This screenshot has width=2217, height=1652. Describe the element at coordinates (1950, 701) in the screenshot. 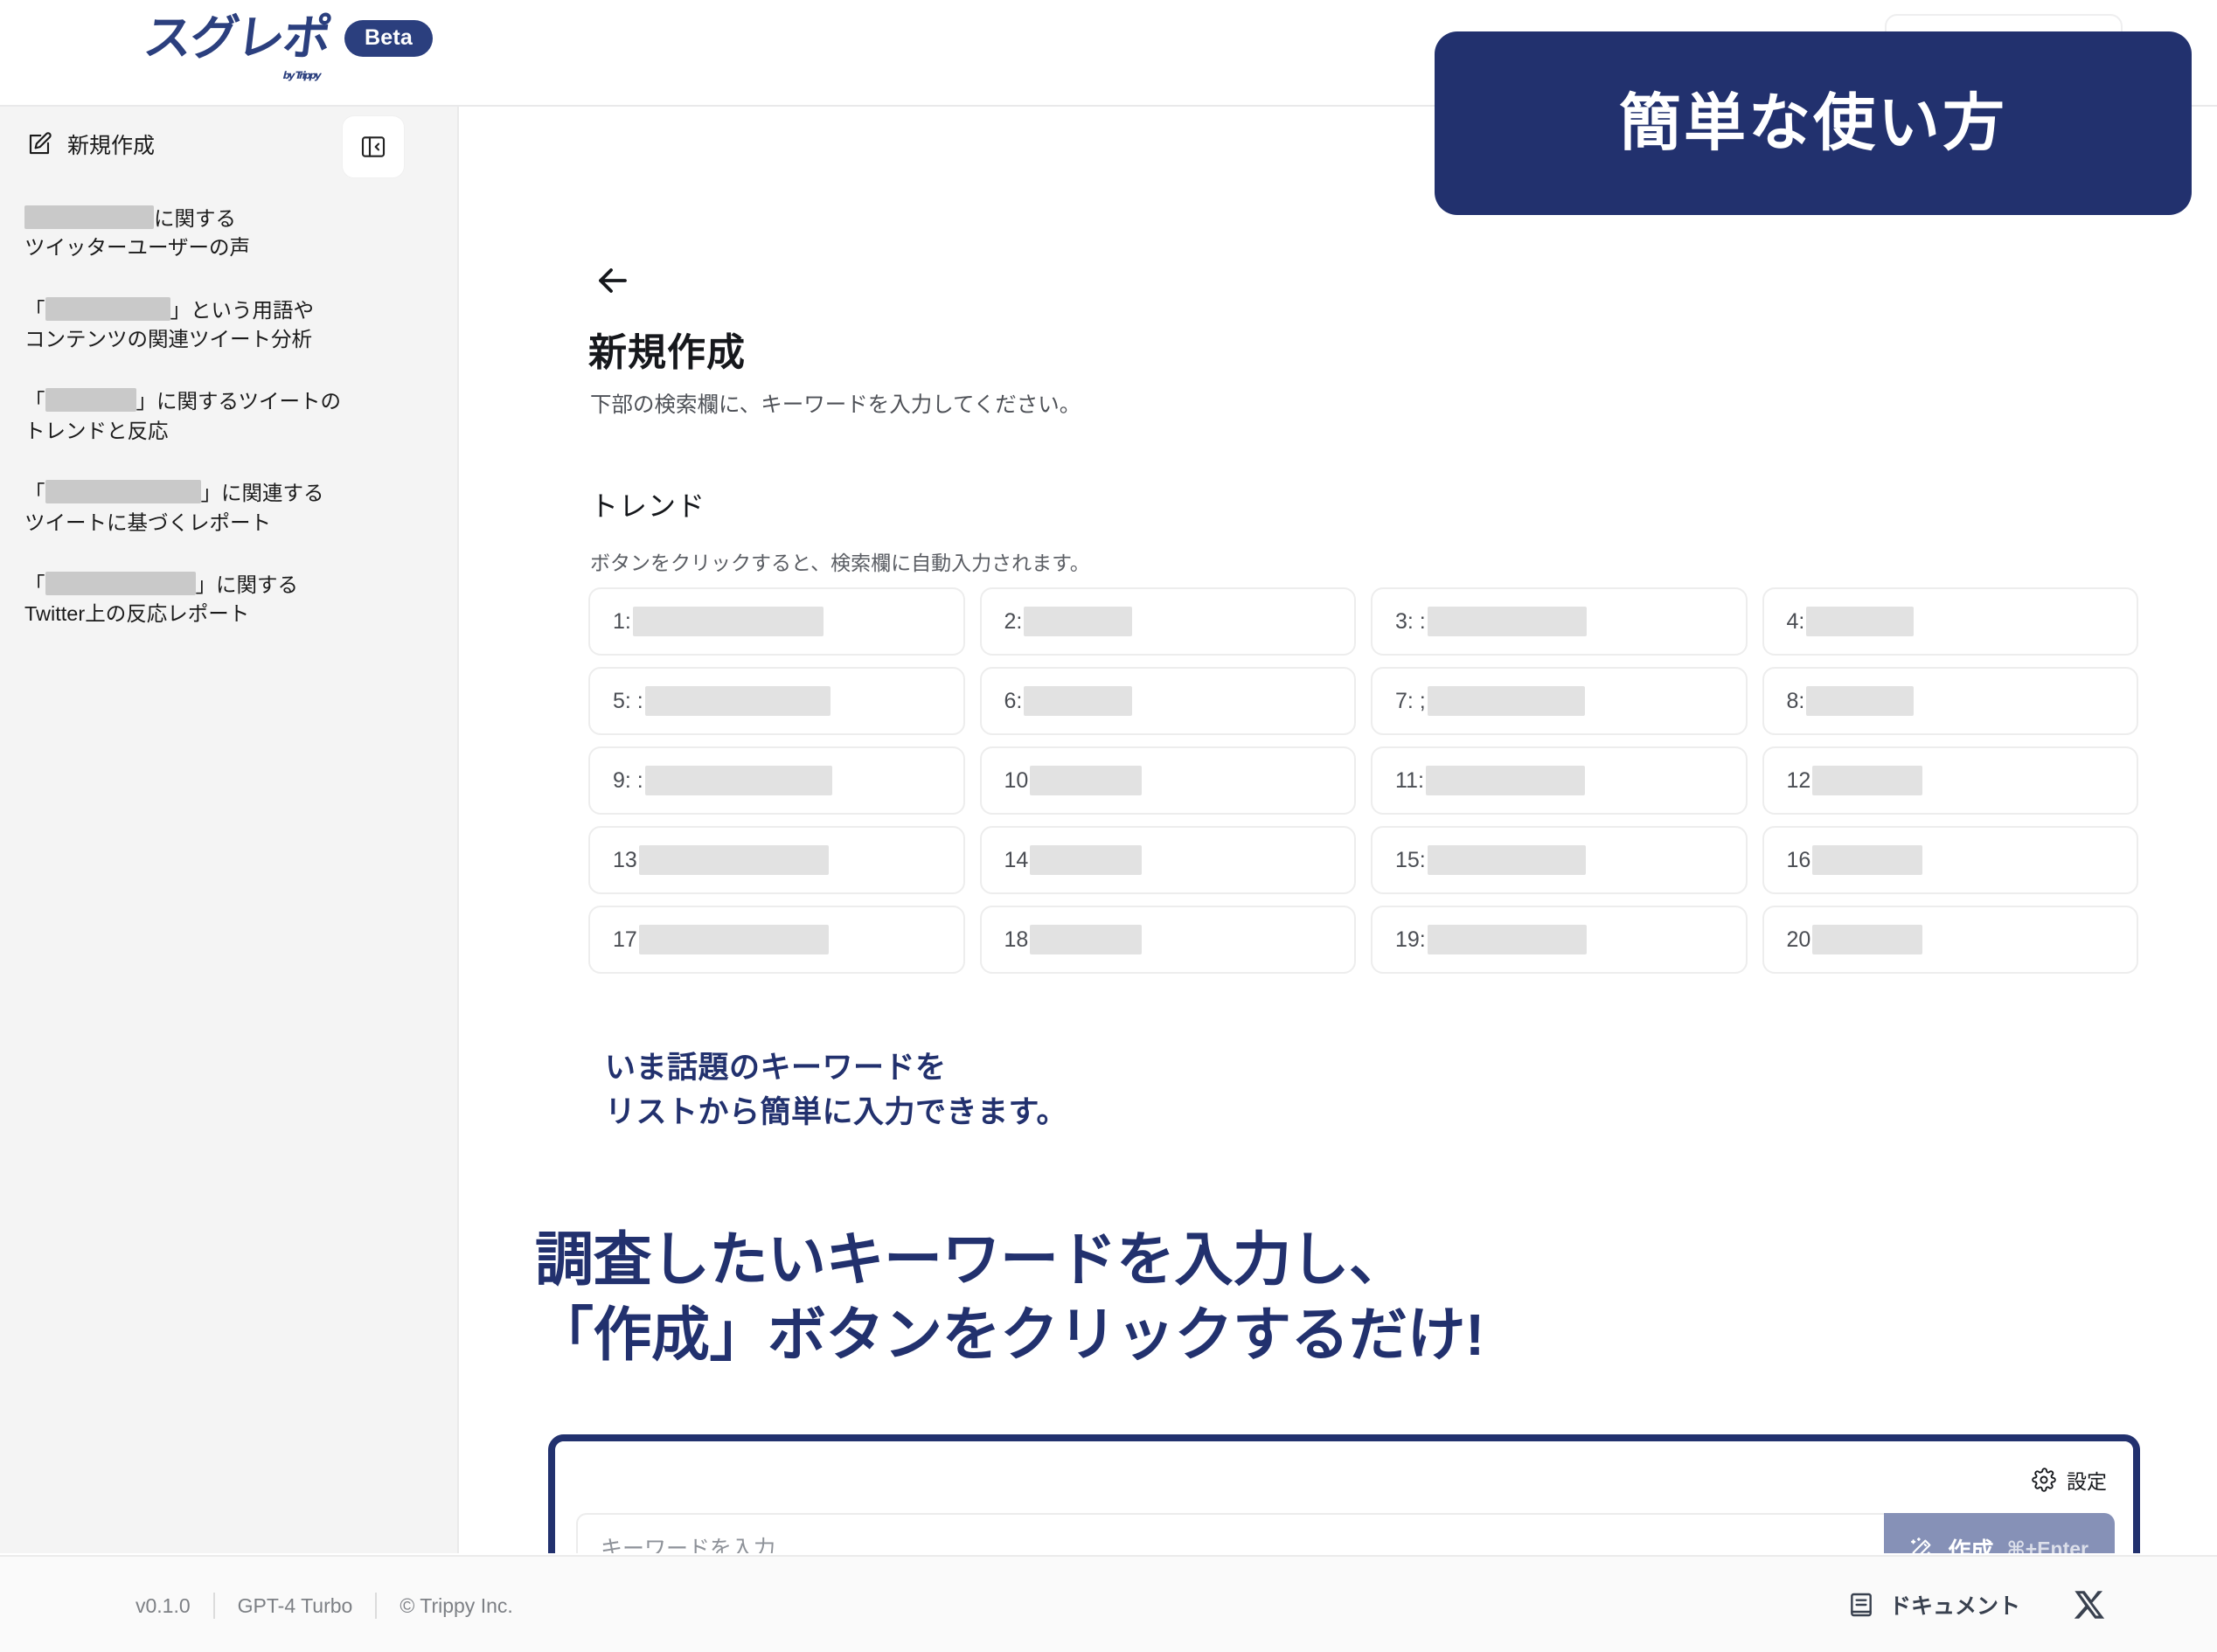

I see `trend-button: 8:` at that location.